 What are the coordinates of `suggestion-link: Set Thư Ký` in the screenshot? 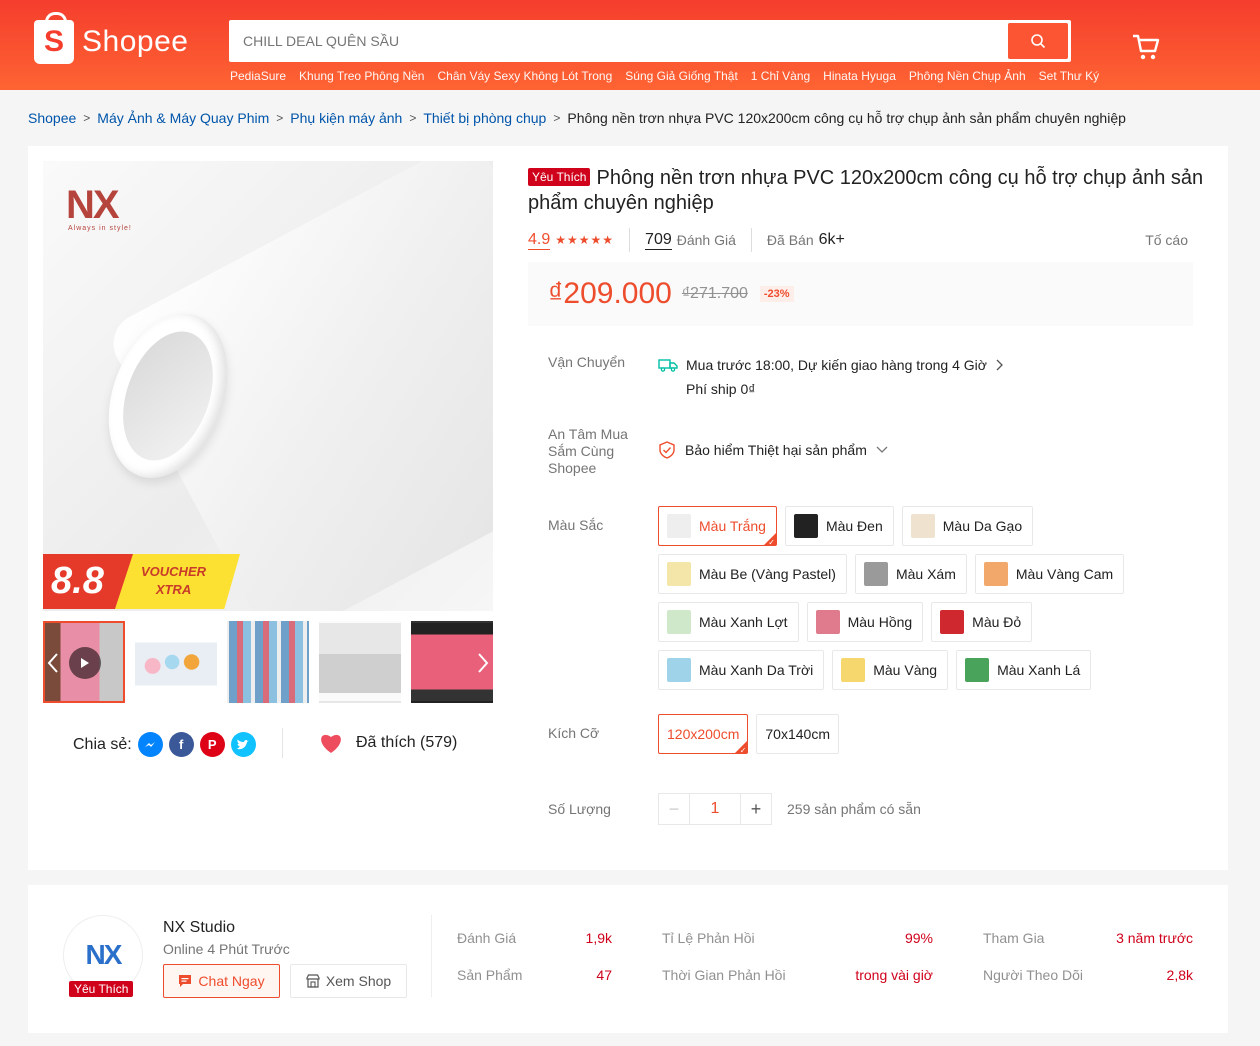 It's located at (1069, 76).